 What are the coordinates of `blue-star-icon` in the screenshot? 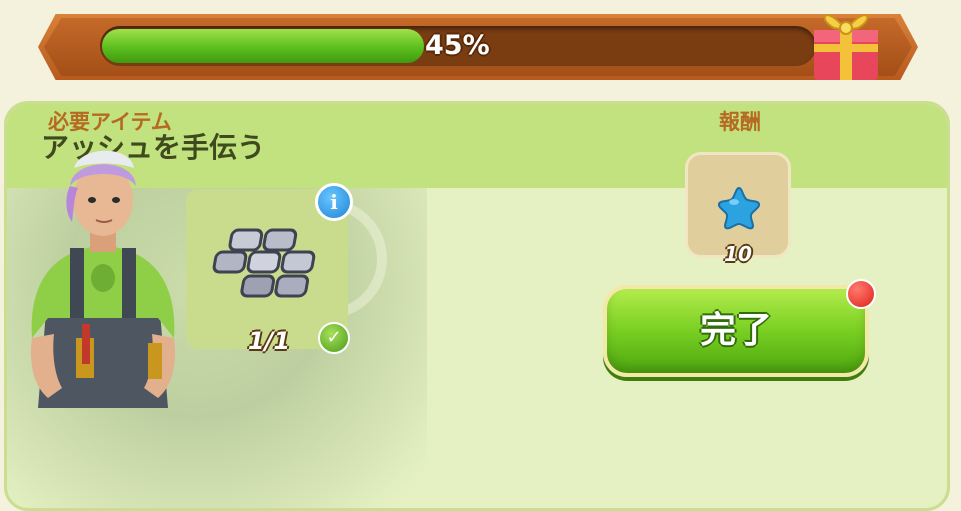 It's located at (739, 208).